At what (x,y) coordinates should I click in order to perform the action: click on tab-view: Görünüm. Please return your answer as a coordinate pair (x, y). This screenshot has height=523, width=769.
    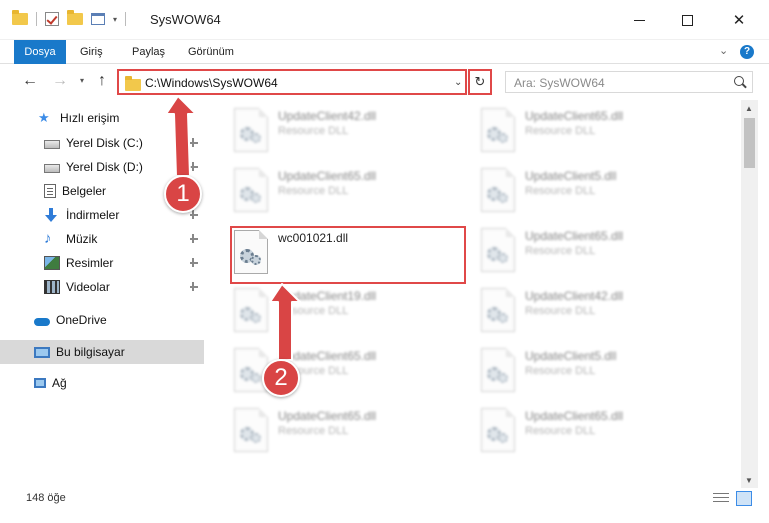
    Looking at the image, I should click on (211, 52).